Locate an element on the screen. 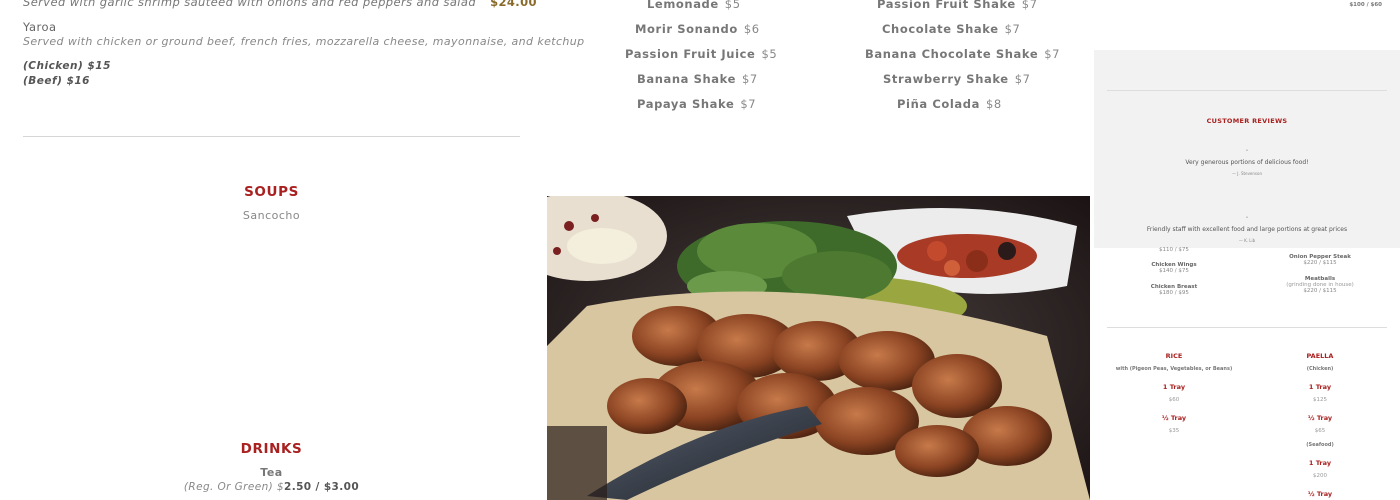  drink-name: Passion Fruit Shake is located at coordinates (946, 5).